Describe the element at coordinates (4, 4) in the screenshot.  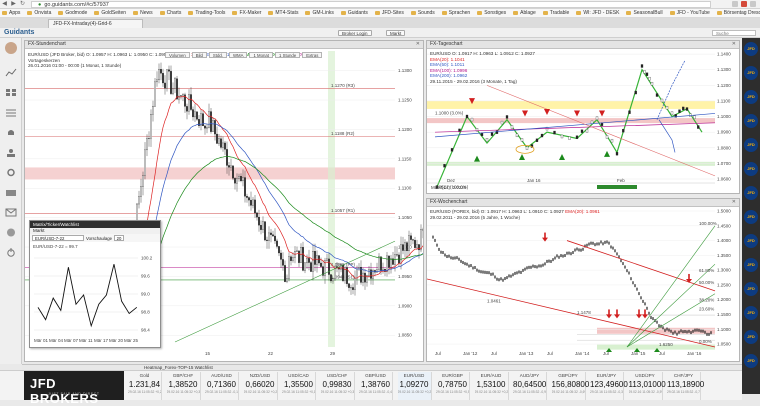
I see `back-icon: ◀` at that location.